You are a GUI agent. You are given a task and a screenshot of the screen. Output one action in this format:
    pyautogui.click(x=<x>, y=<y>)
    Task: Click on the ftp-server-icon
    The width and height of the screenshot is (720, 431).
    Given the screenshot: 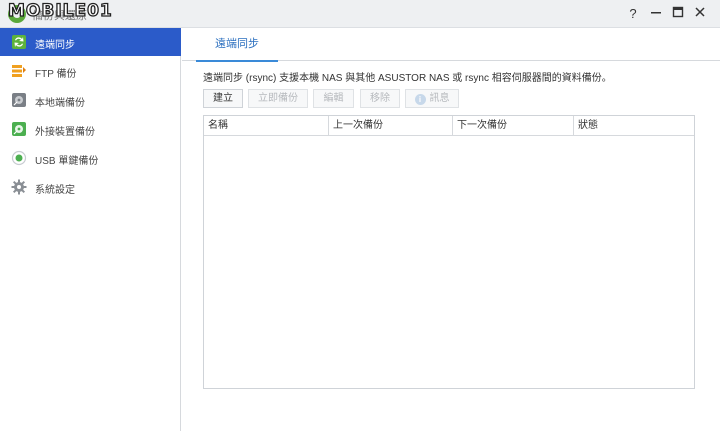 What is the action you would take?
    pyautogui.click(x=19, y=71)
    